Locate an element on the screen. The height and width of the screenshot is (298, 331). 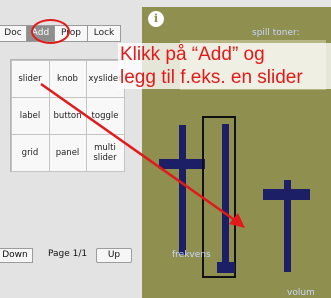
palette-item-knob: knob is located at coordinates (67, 78).